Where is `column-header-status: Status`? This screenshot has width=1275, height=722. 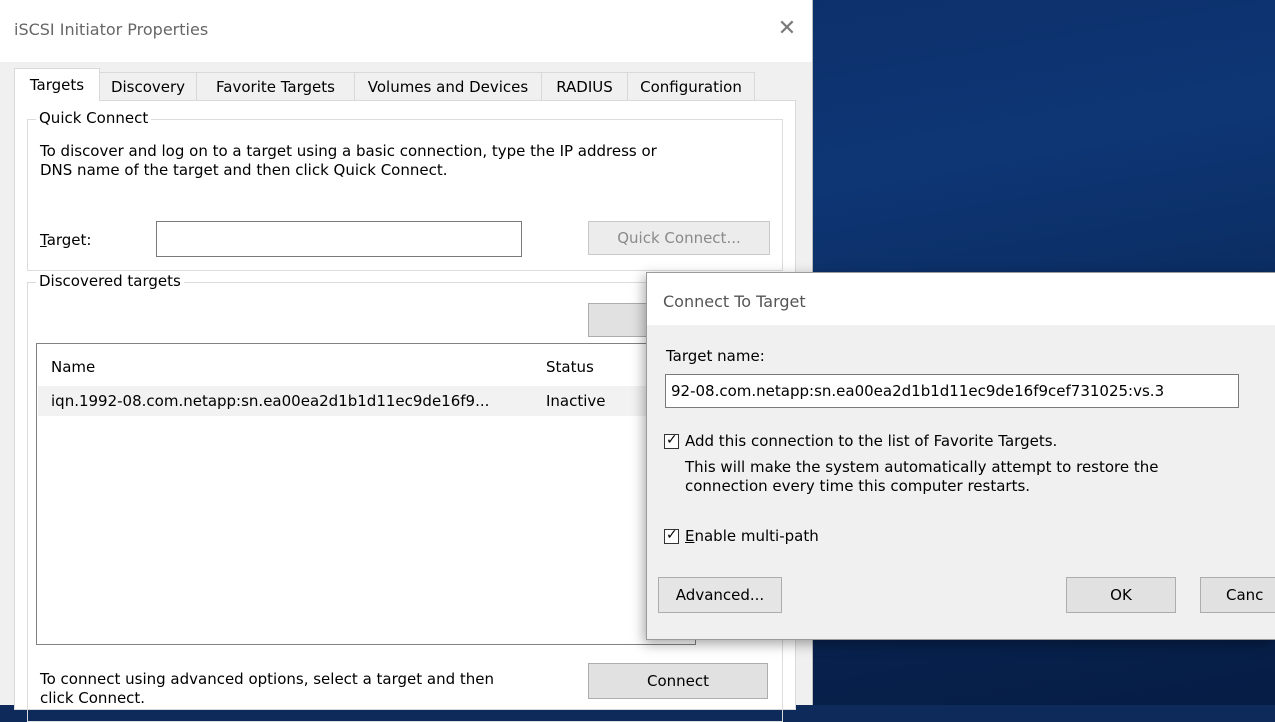
column-header-status: Status is located at coordinates (570, 367).